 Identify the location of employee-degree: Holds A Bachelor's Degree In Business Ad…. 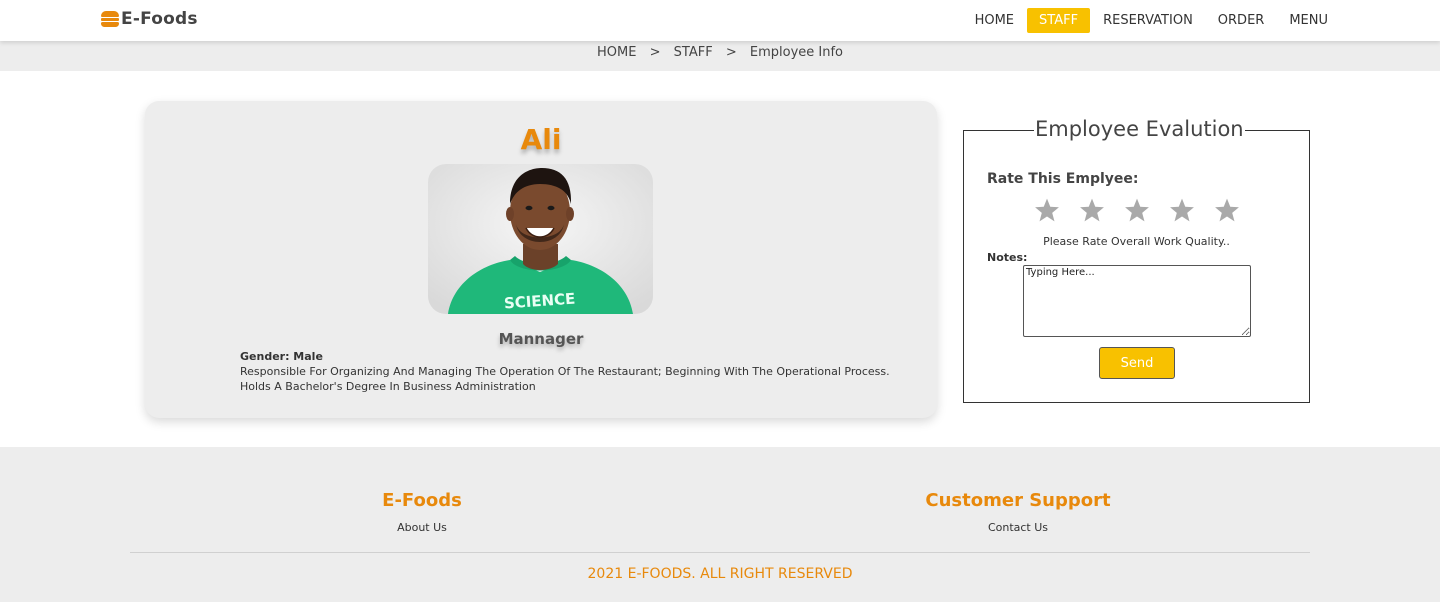
(388, 386).